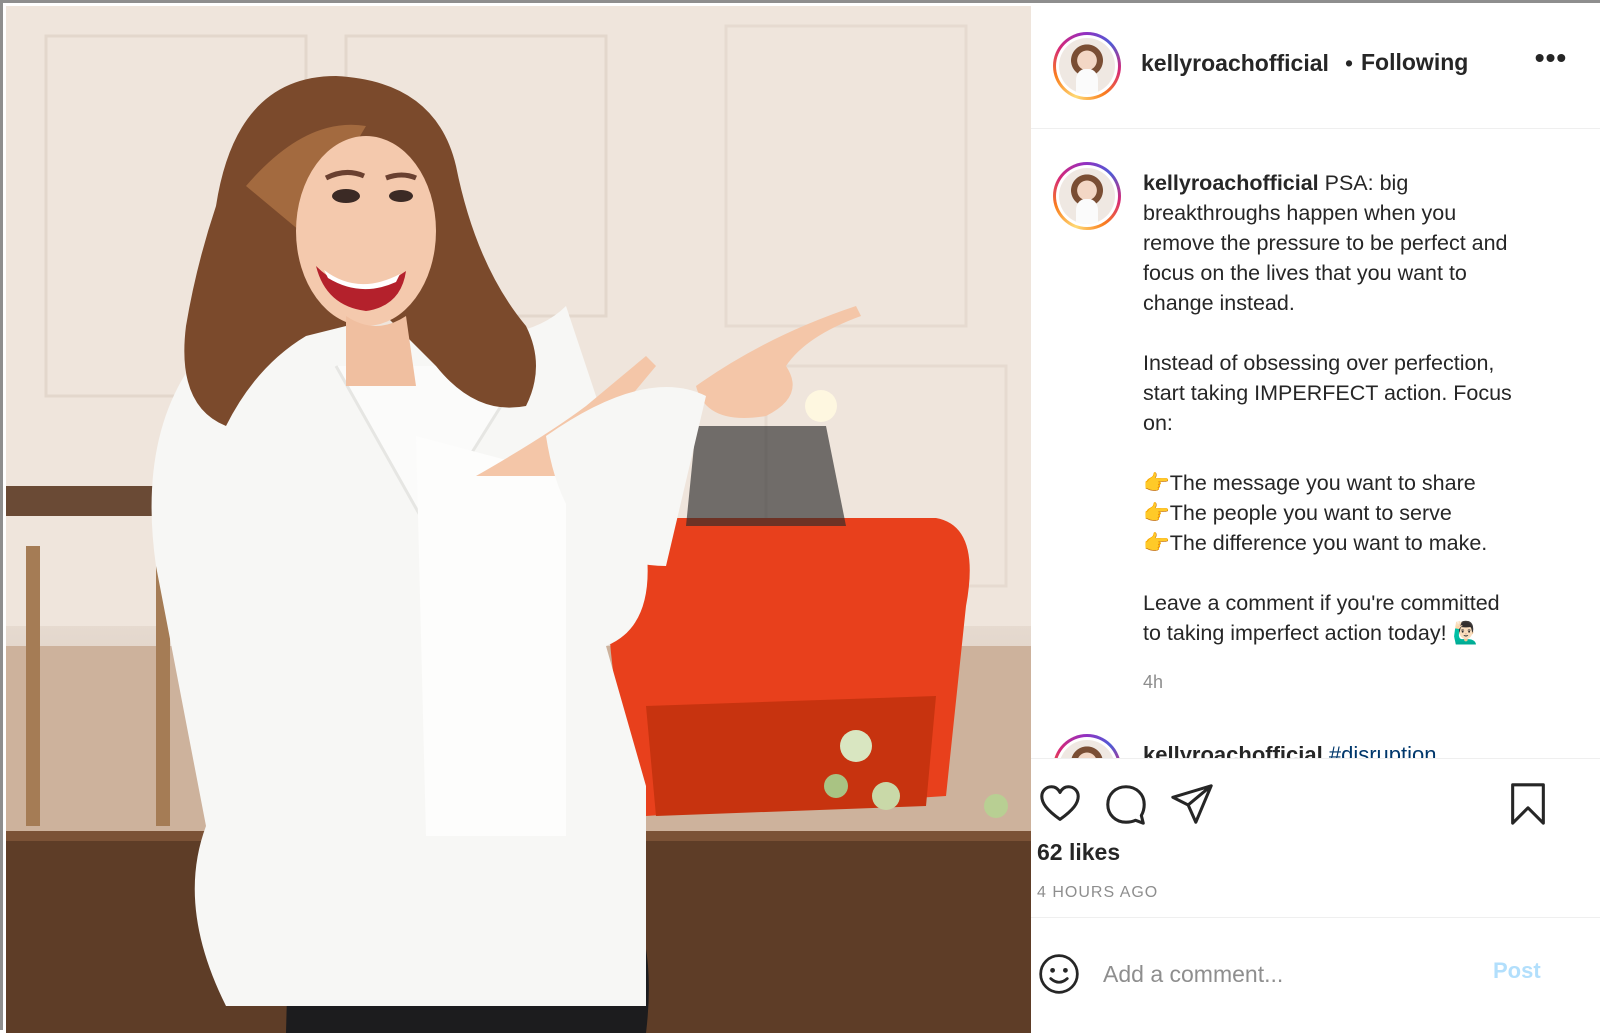 This screenshot has width=1600, height=1033. Describe the element at coordinates (1078, 852) in the screenshot. I see `likes-count: 62 likes` at that location.